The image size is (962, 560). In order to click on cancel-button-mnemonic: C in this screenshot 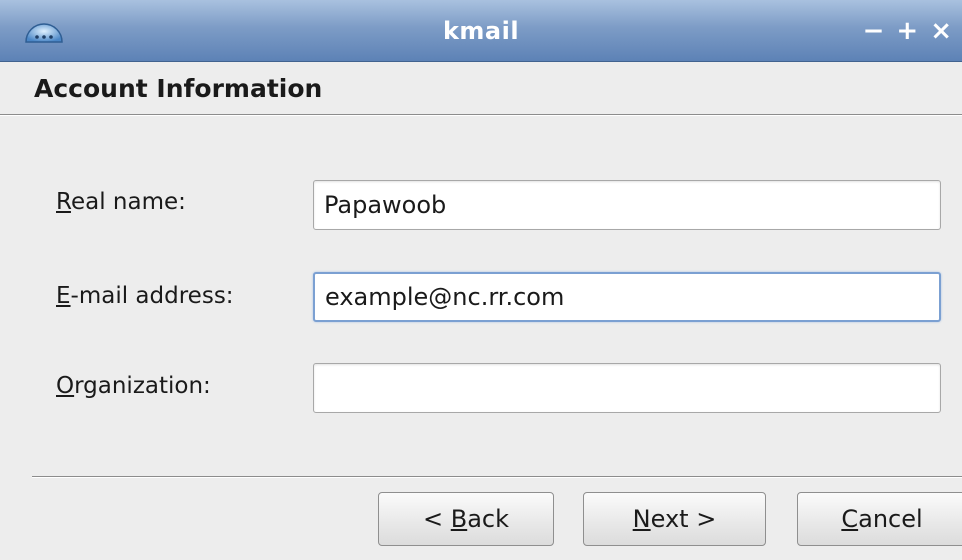, I will do `click(850, 519)`.